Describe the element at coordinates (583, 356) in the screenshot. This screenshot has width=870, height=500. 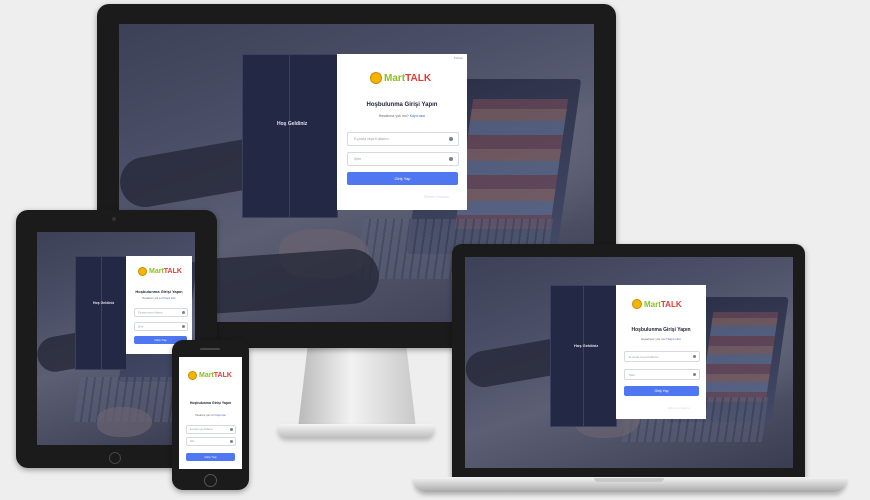
I see `laptop-left-panel: Hoş Geldiniz` at that location.